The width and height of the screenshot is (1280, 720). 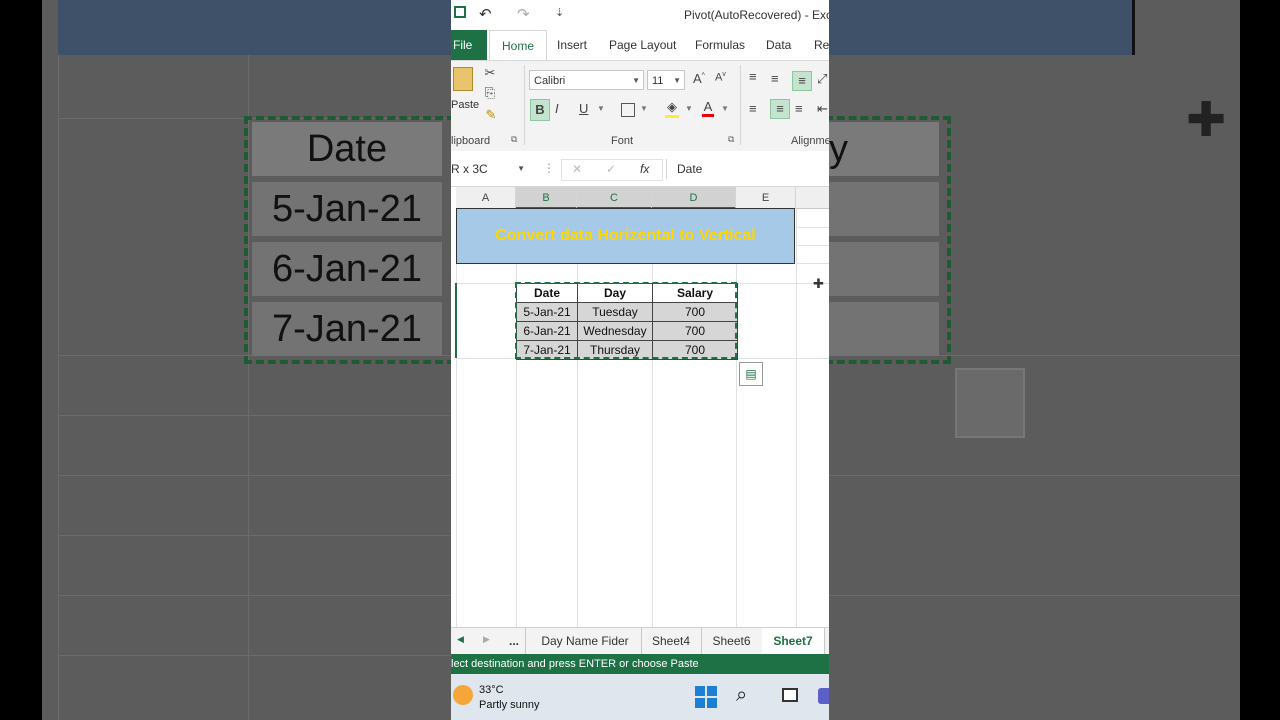 What do you see at coordinates (642, 45) in the screenshot?
I see `tab-page-layout: Page Layout` at bounding box center [642, 45].